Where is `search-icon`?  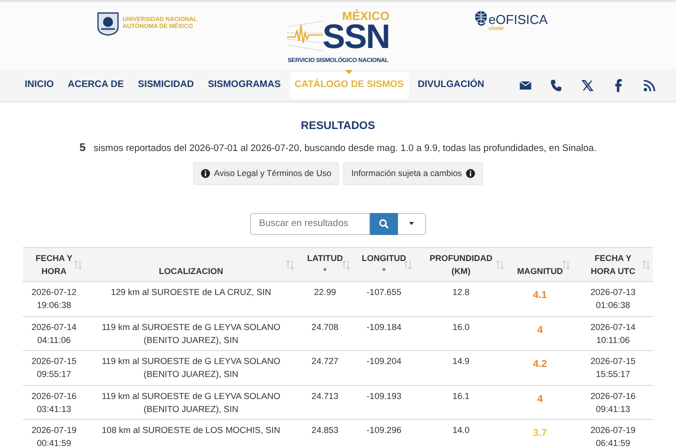
search-icon is located at coordinates (384, 223).